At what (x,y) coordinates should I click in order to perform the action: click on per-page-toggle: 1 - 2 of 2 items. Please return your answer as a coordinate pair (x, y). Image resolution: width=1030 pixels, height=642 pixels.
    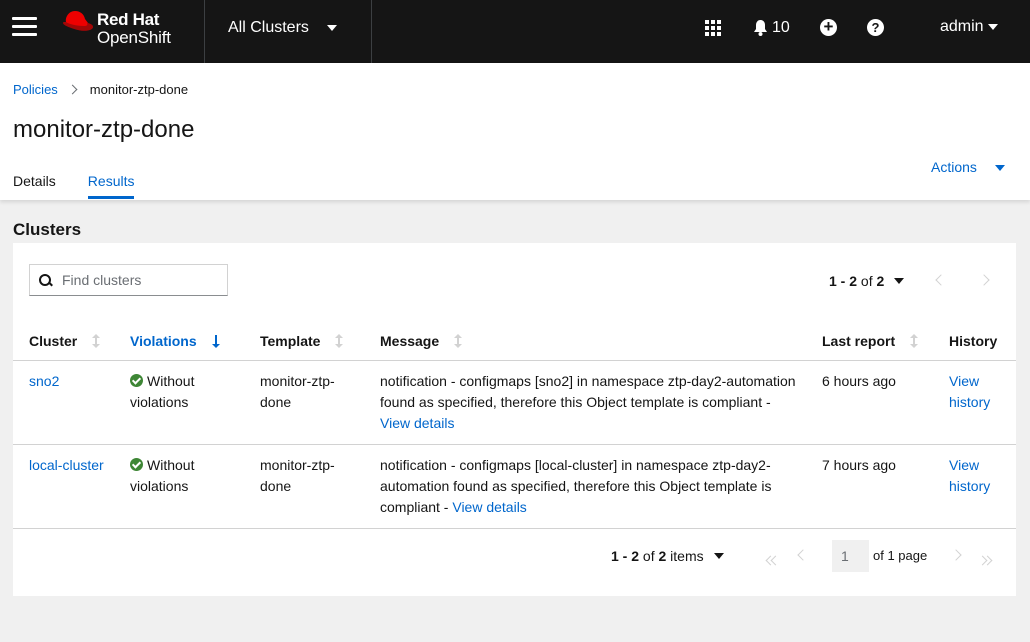
    Looking at the image, I should click on (667, 556).